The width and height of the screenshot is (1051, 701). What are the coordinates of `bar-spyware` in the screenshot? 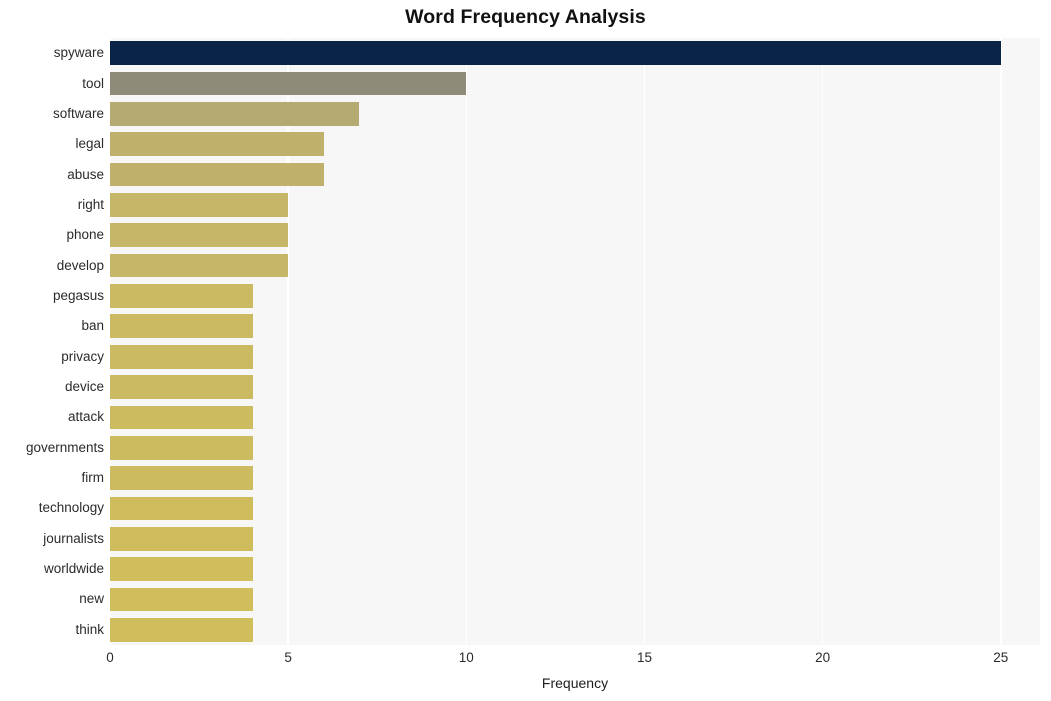 It's located at (555, 53).